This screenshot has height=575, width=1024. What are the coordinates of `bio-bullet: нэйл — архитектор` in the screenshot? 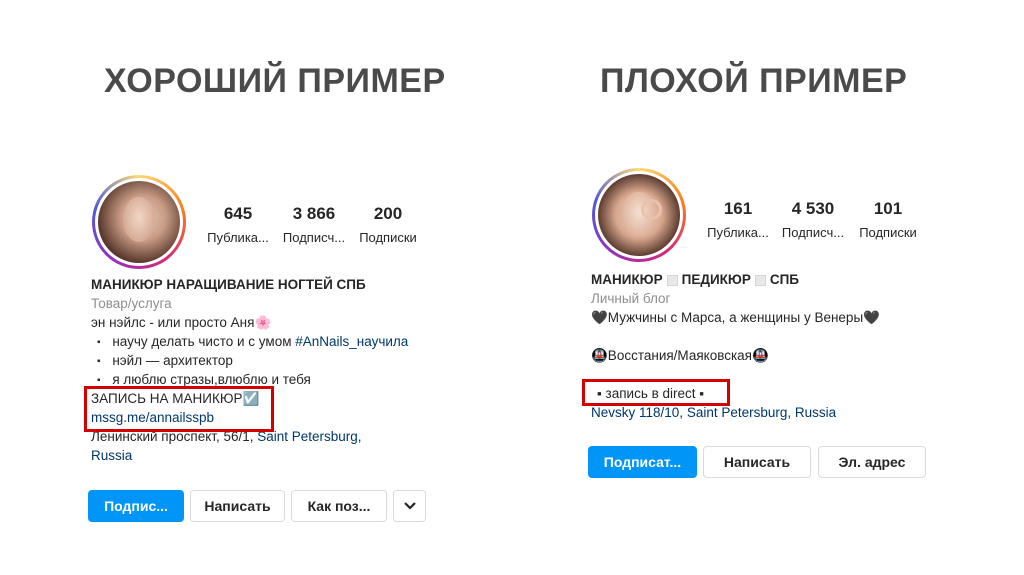 It's located at (165, 360).